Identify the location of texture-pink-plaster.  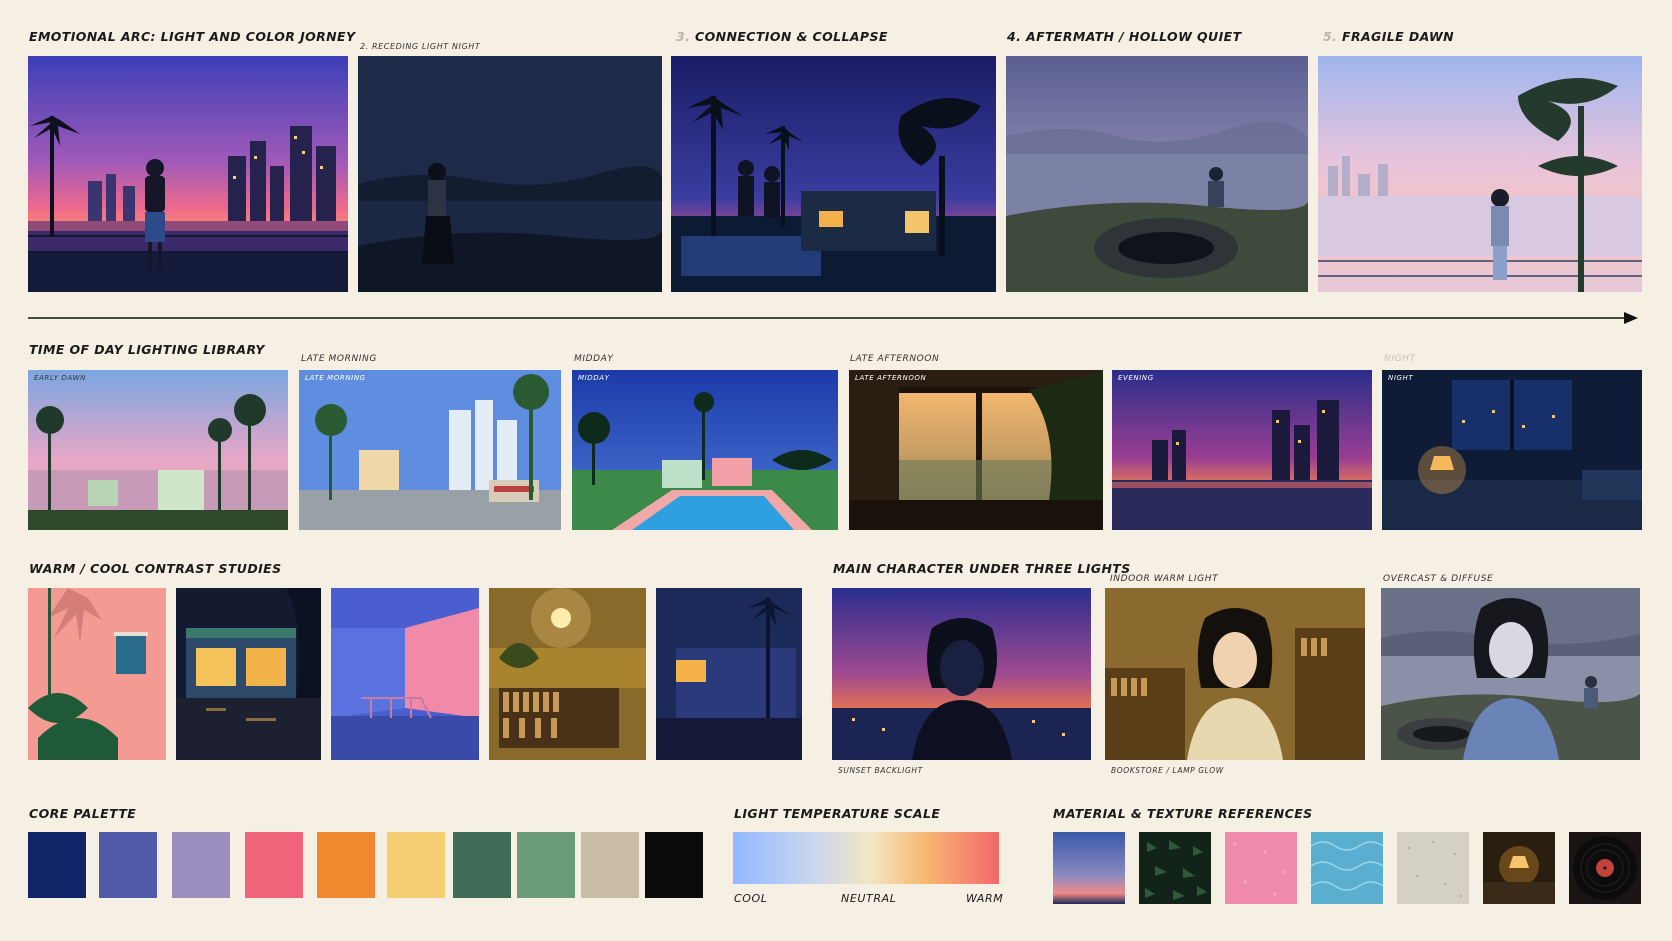
(1261, 868).